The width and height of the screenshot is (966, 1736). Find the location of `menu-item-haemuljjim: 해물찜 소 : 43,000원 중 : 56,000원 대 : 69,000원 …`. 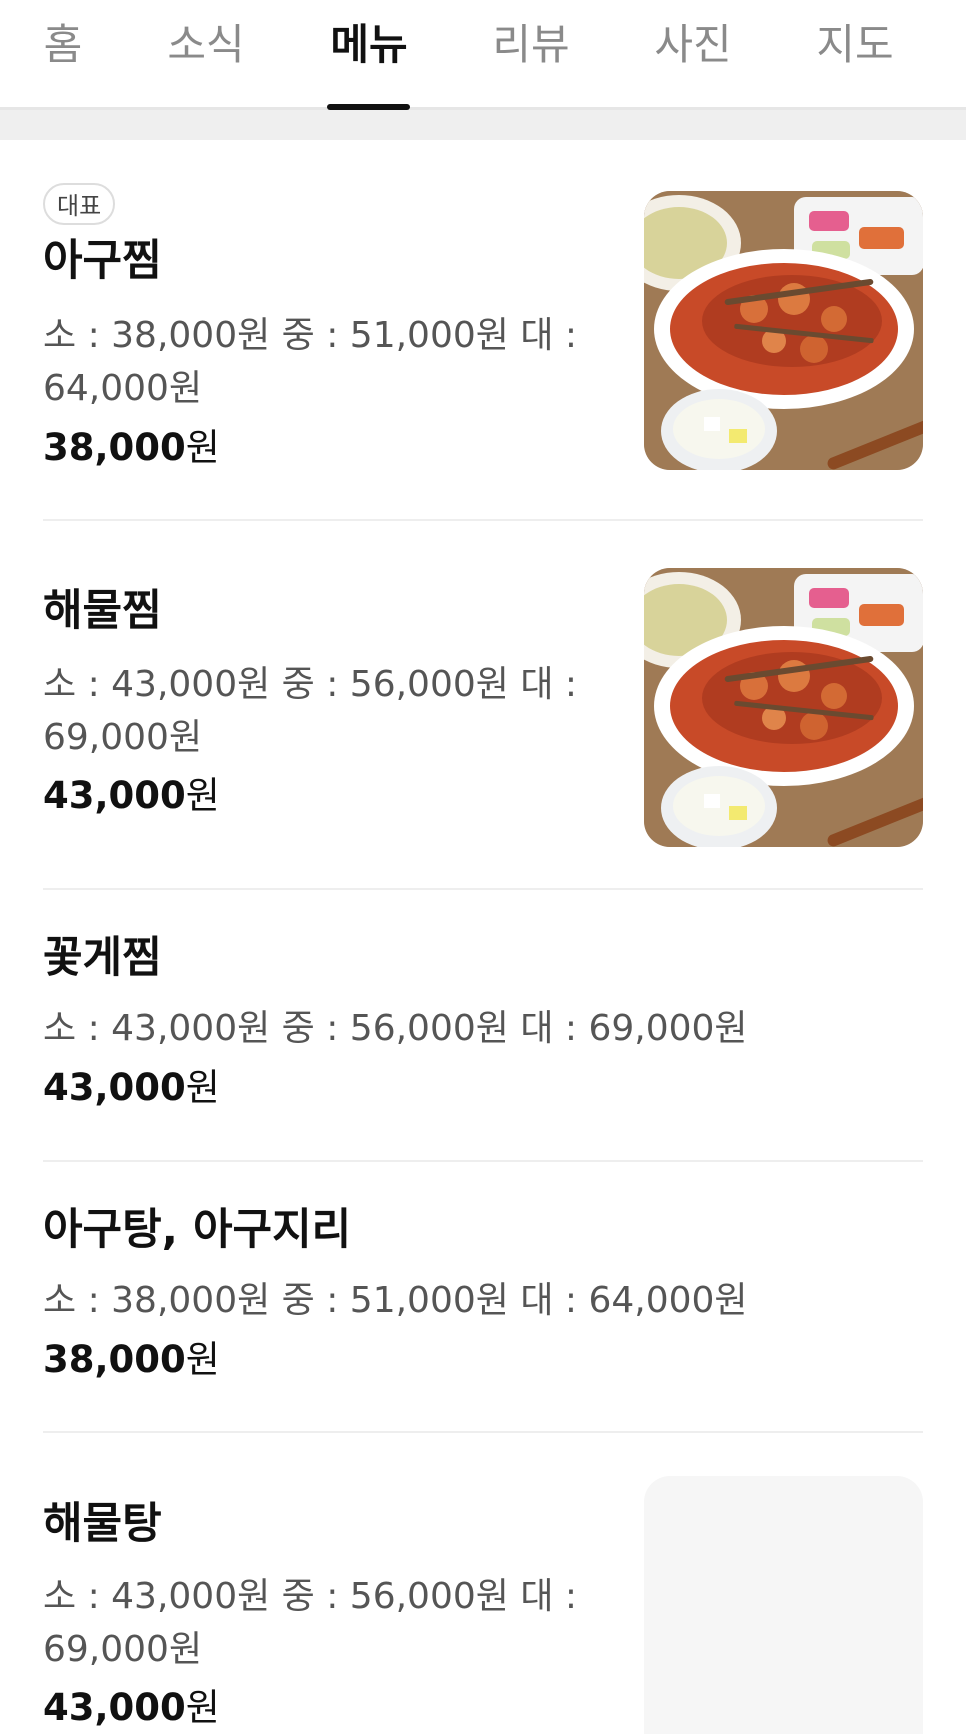

menu-item-haemuljjim: 해물찜 소 : 43,000원 중 : 56,000원 대 : 69,000원 … is located at coordinates (483, 708).